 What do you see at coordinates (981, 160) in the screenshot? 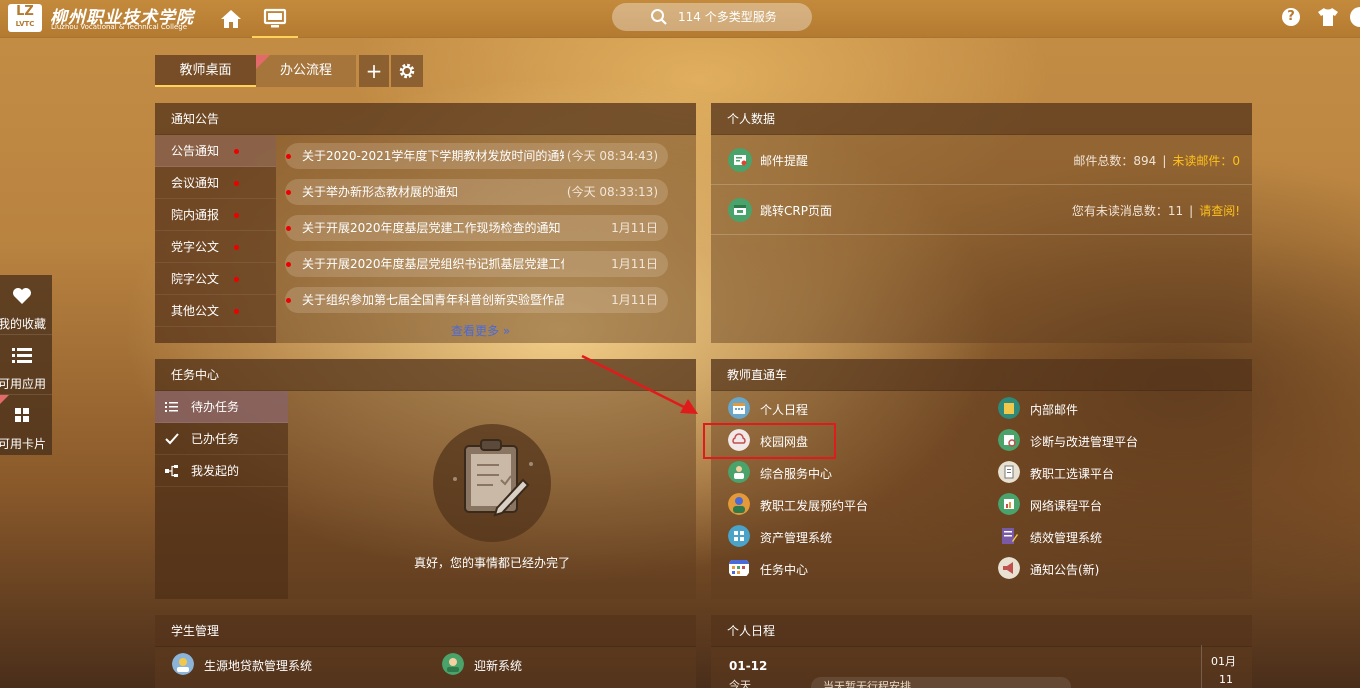
I see `mail-reminder-row: 邮件提醒 邮件总数：894 | 未读邮件：0` at bounding box center [981, 160].